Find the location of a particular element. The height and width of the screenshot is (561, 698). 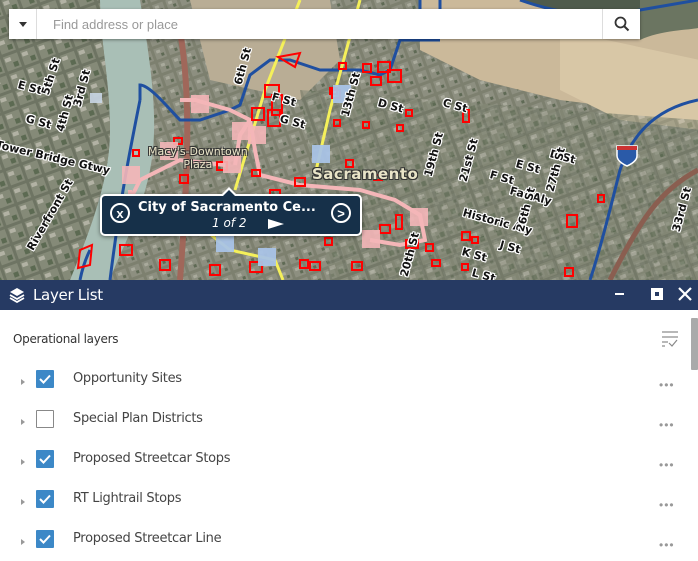

search-input is located at coordinates (319, 24).